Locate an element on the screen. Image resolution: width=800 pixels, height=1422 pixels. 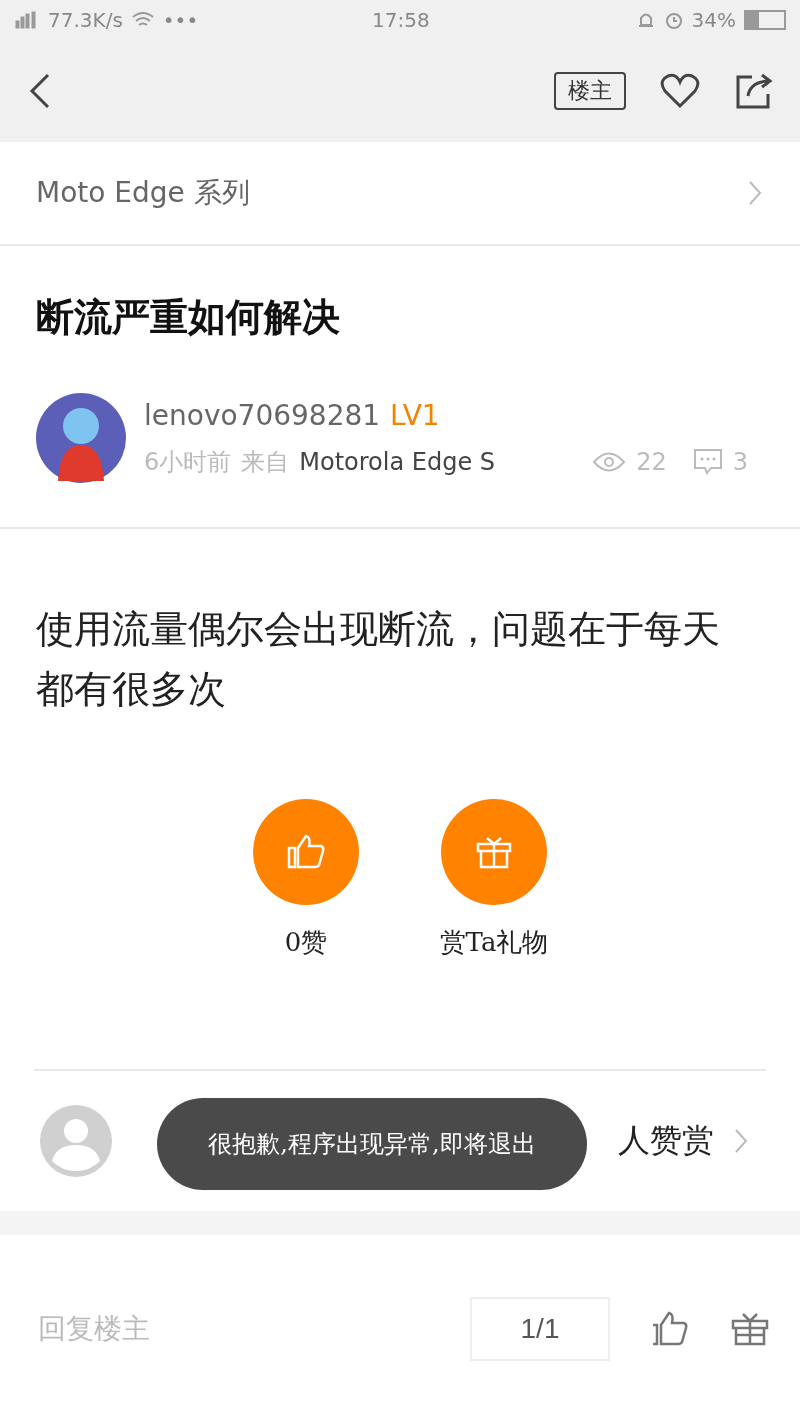
post-title: 断流严重如何解决 is located at coordinates (188, 317).